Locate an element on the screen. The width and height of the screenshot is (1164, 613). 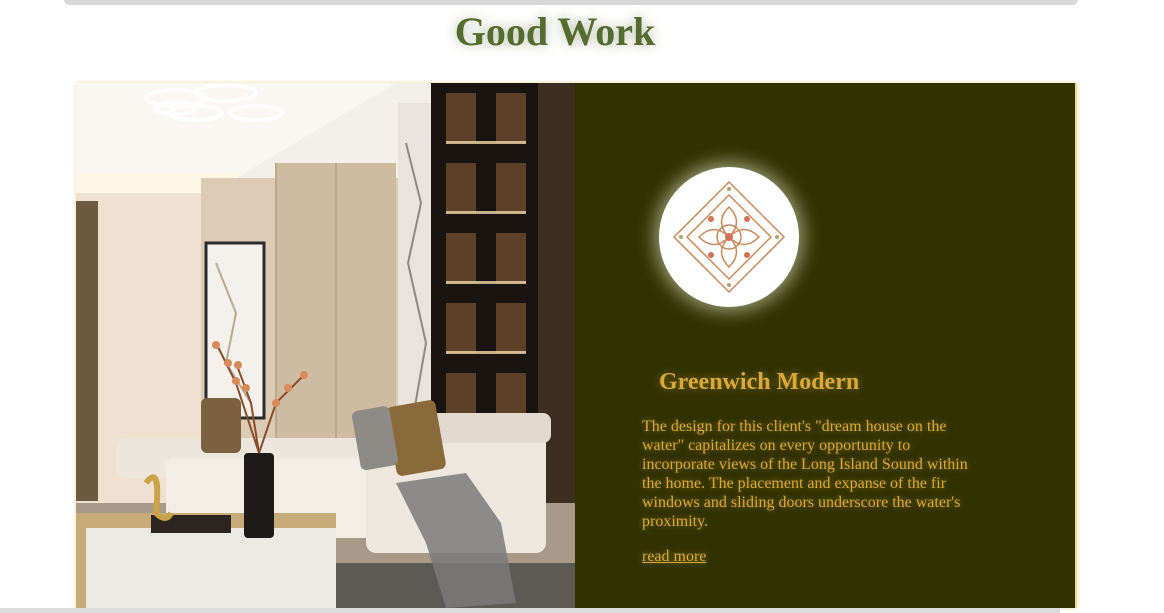
horizontal-scrollbar is located at coordinates (530, 610).